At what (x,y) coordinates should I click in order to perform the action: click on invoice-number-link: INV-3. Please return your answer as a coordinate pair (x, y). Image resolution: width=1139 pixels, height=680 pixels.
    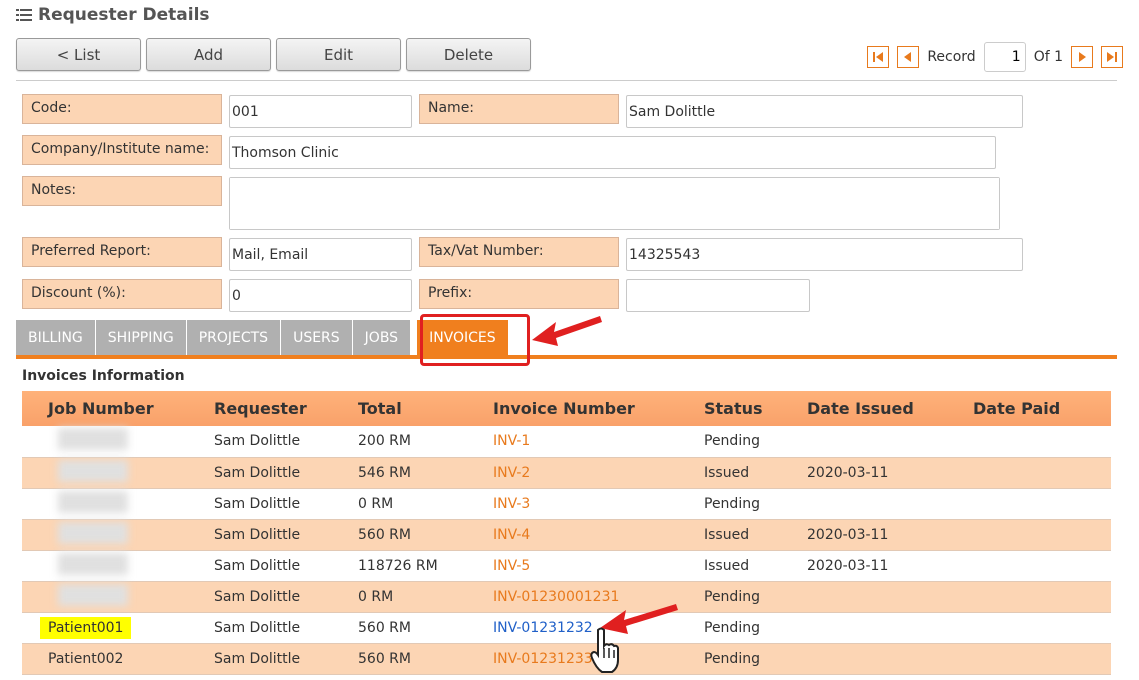
    Looking at the image, I should click on (598, 504).